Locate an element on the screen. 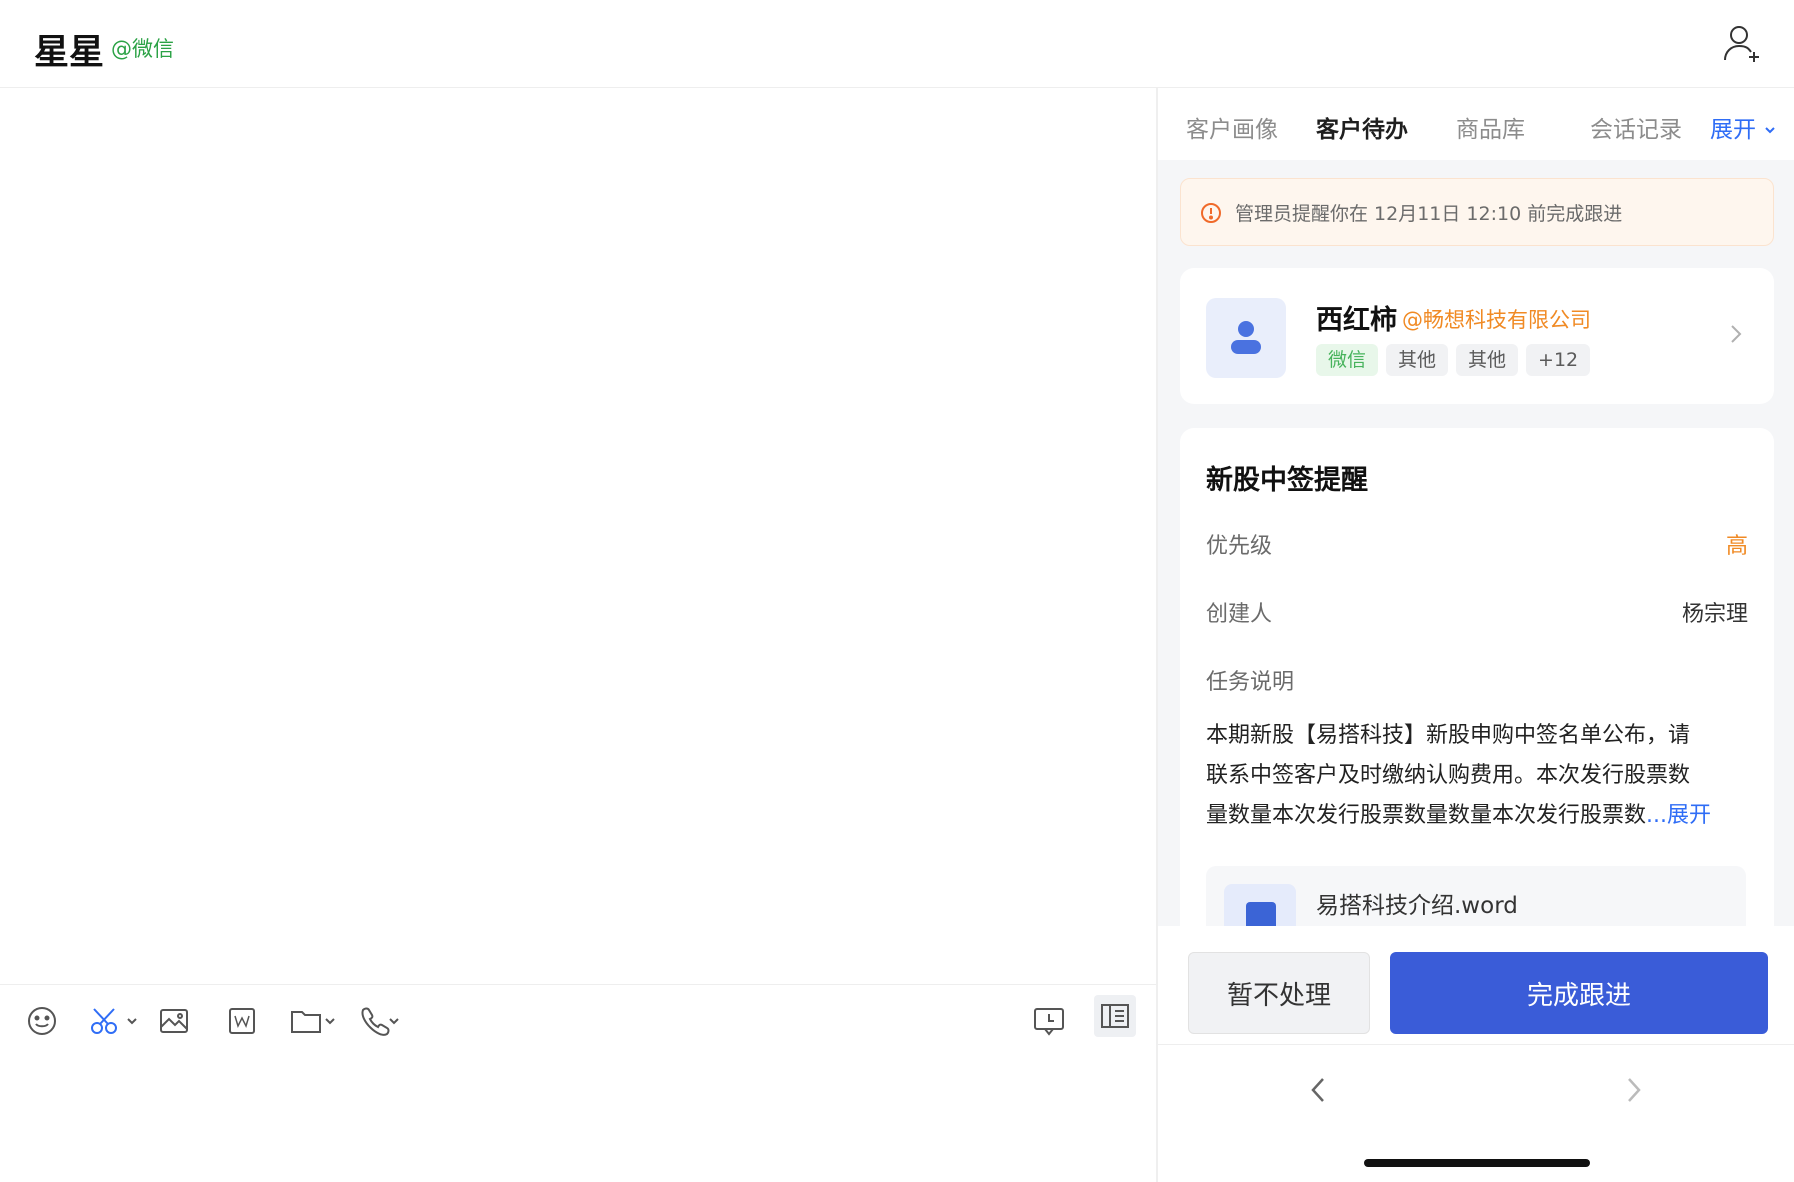  tab-chat-history: 会话记录 is located at coordinates (1636, 127).